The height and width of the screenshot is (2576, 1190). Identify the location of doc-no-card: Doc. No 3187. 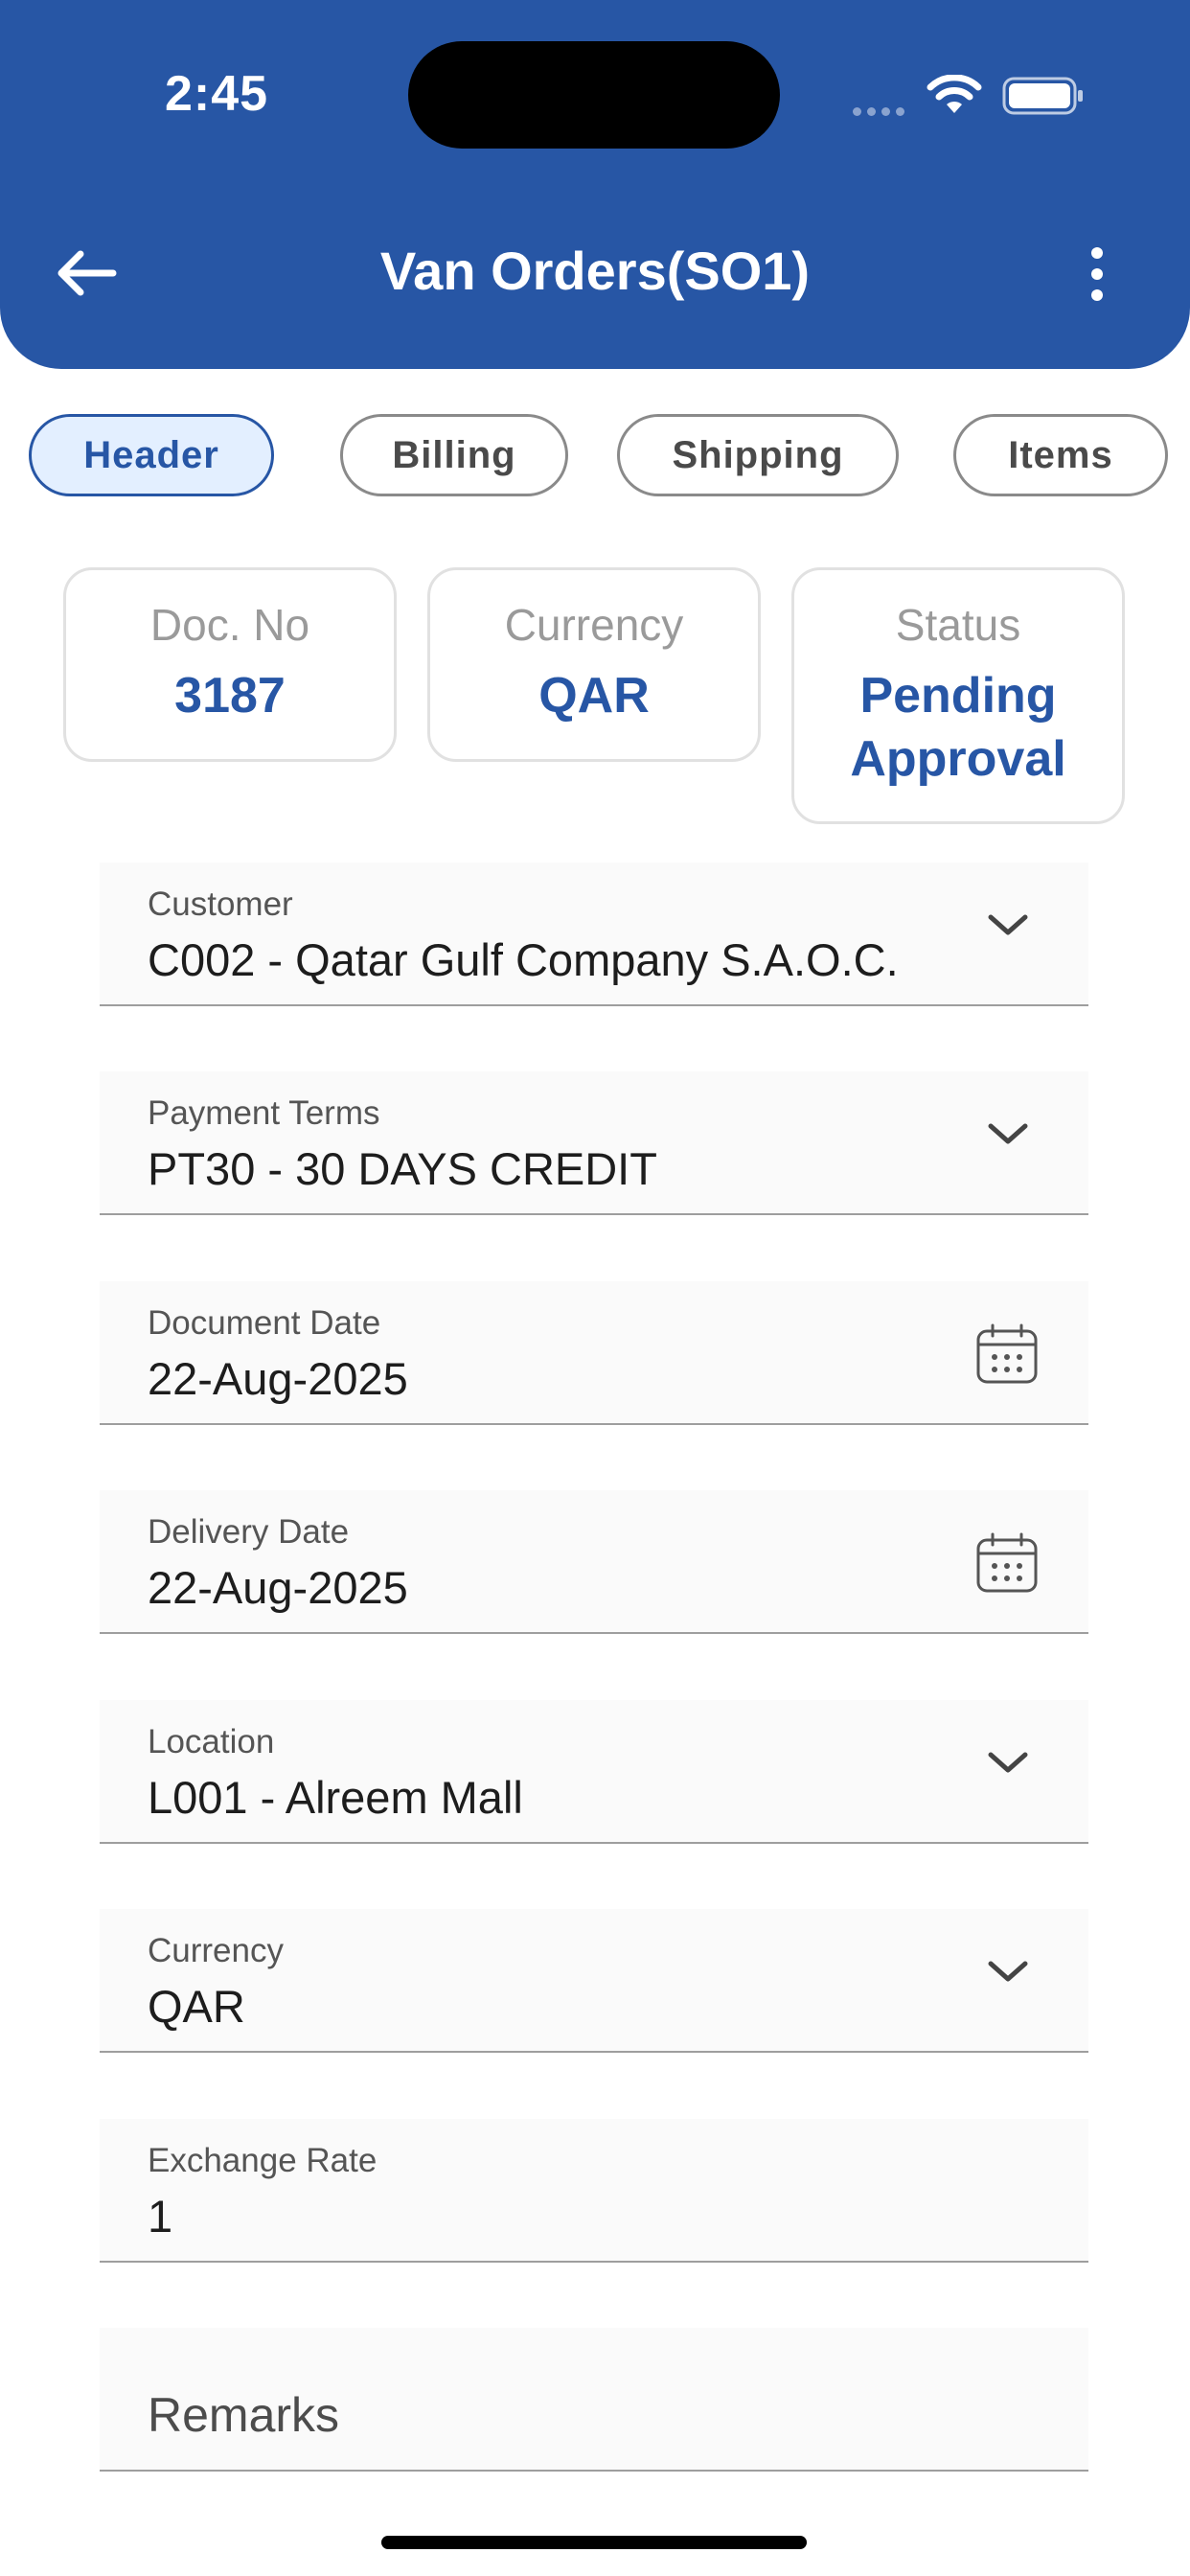
(230, 665).